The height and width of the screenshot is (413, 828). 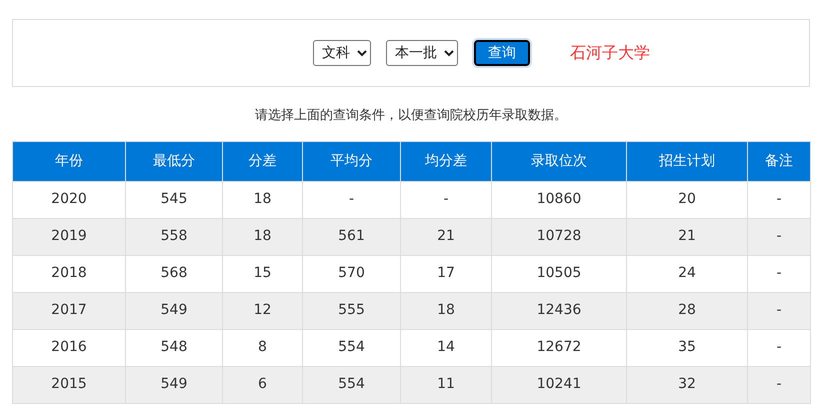 What do you see at coordinates (687, 273) in the screenshot?
I see `table-cell: 24` at bounding box center [687, 273].